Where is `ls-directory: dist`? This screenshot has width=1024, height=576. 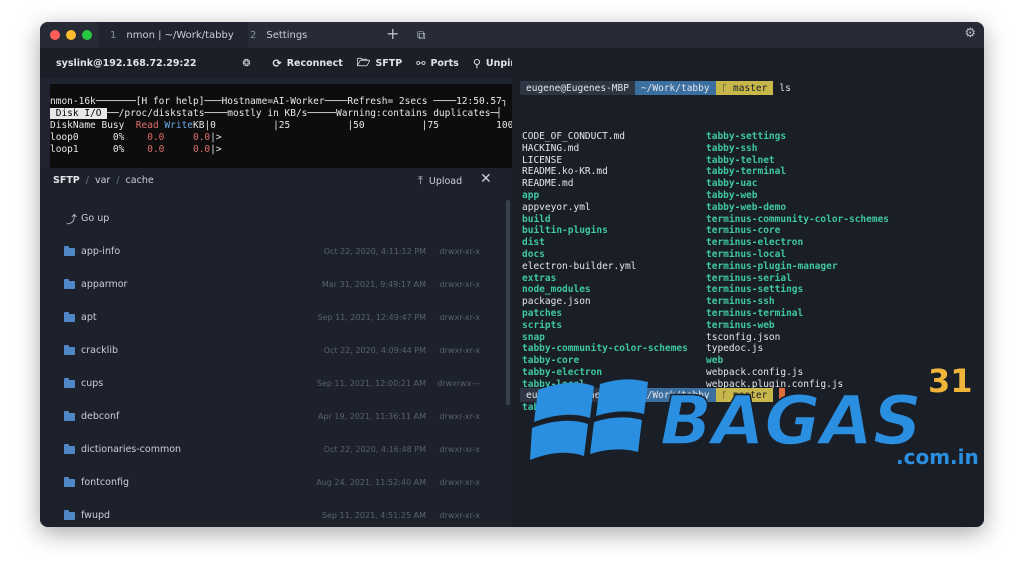 ls-directory: dist is located at coordinates (533, 243).